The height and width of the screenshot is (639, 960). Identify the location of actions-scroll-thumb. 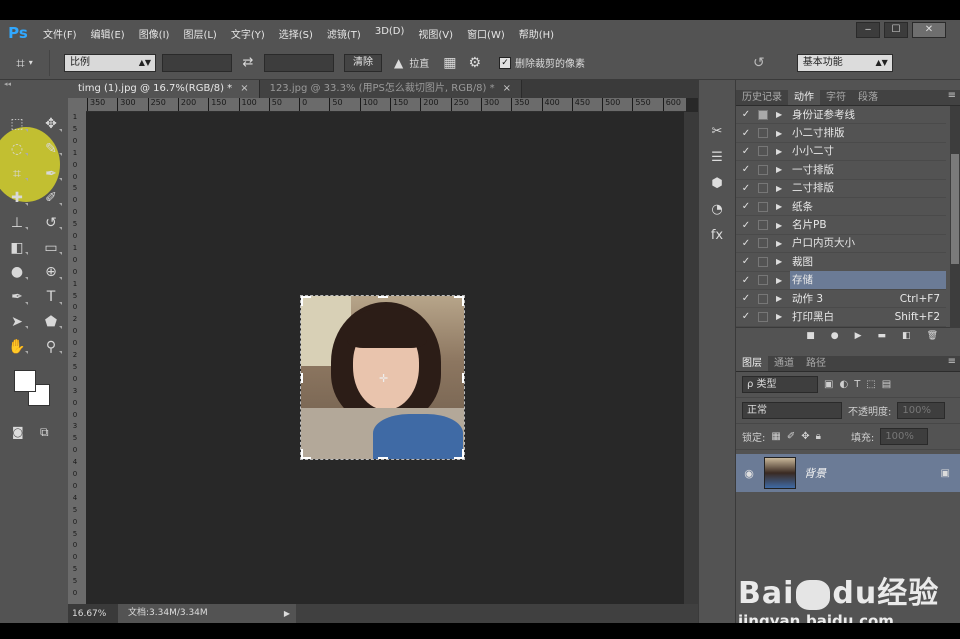
(955, 209).